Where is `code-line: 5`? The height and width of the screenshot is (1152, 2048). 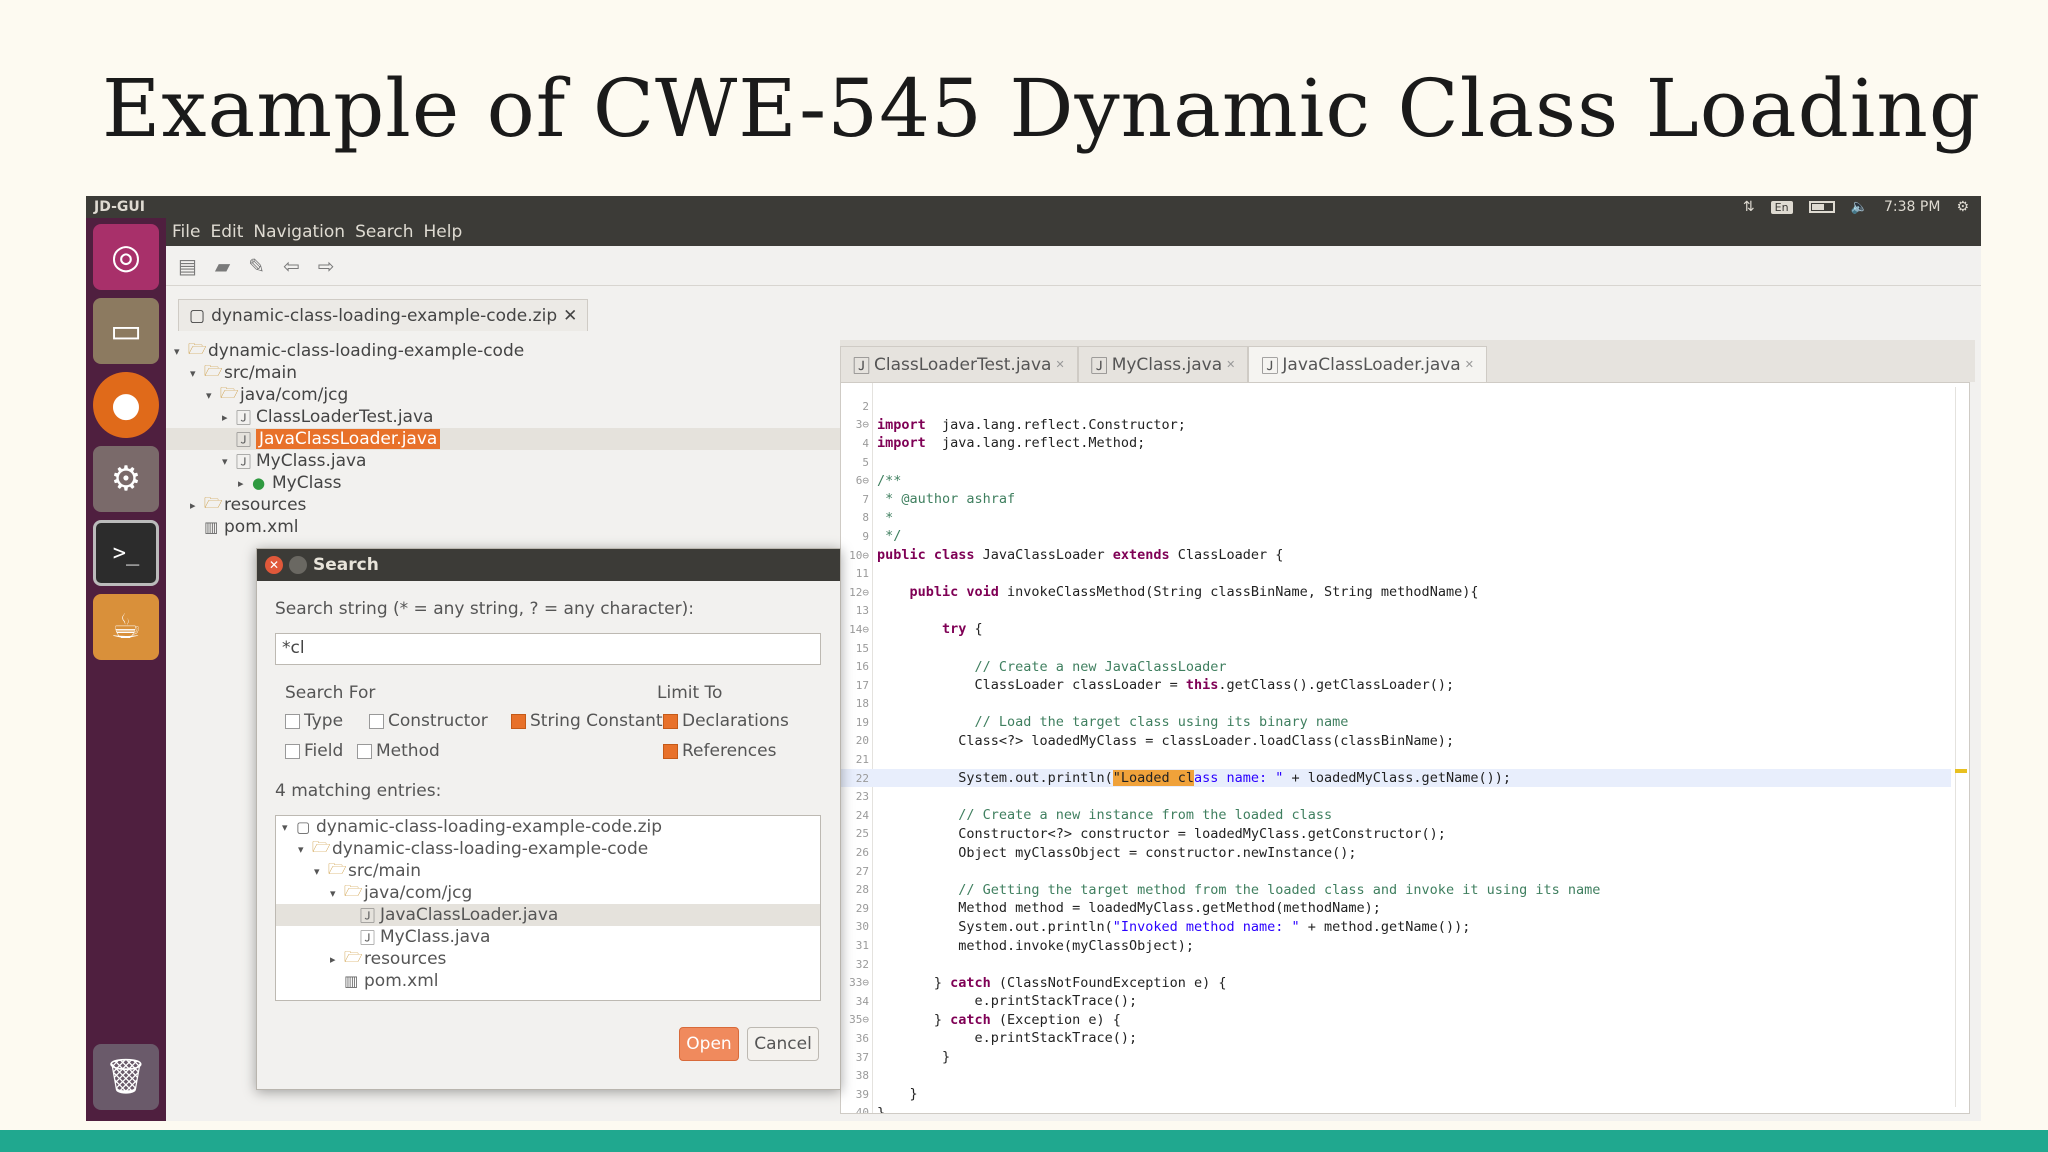 code-line: 5 is located at coordinates (1396, 462).